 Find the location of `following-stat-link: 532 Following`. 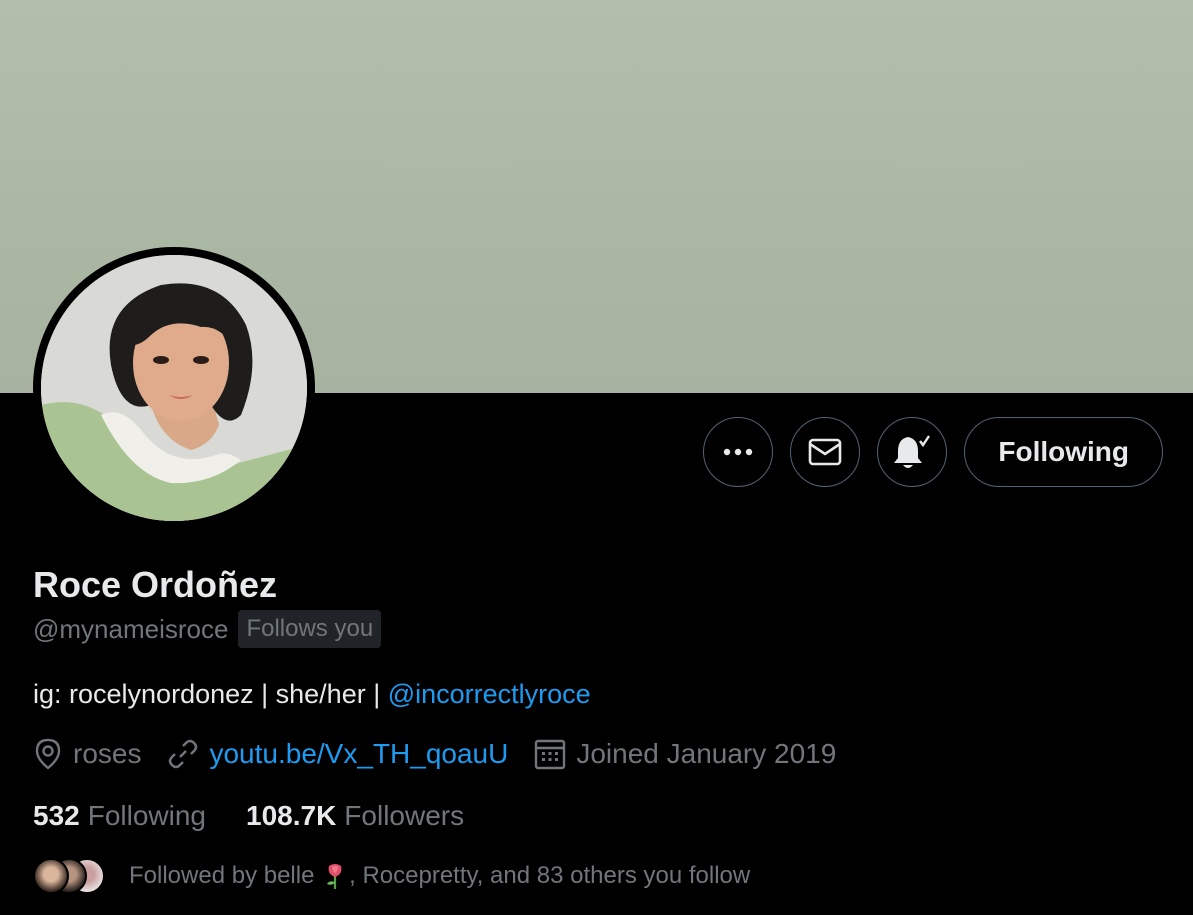

following-stat-link: 532 Following is located at coordinates (119, 816).